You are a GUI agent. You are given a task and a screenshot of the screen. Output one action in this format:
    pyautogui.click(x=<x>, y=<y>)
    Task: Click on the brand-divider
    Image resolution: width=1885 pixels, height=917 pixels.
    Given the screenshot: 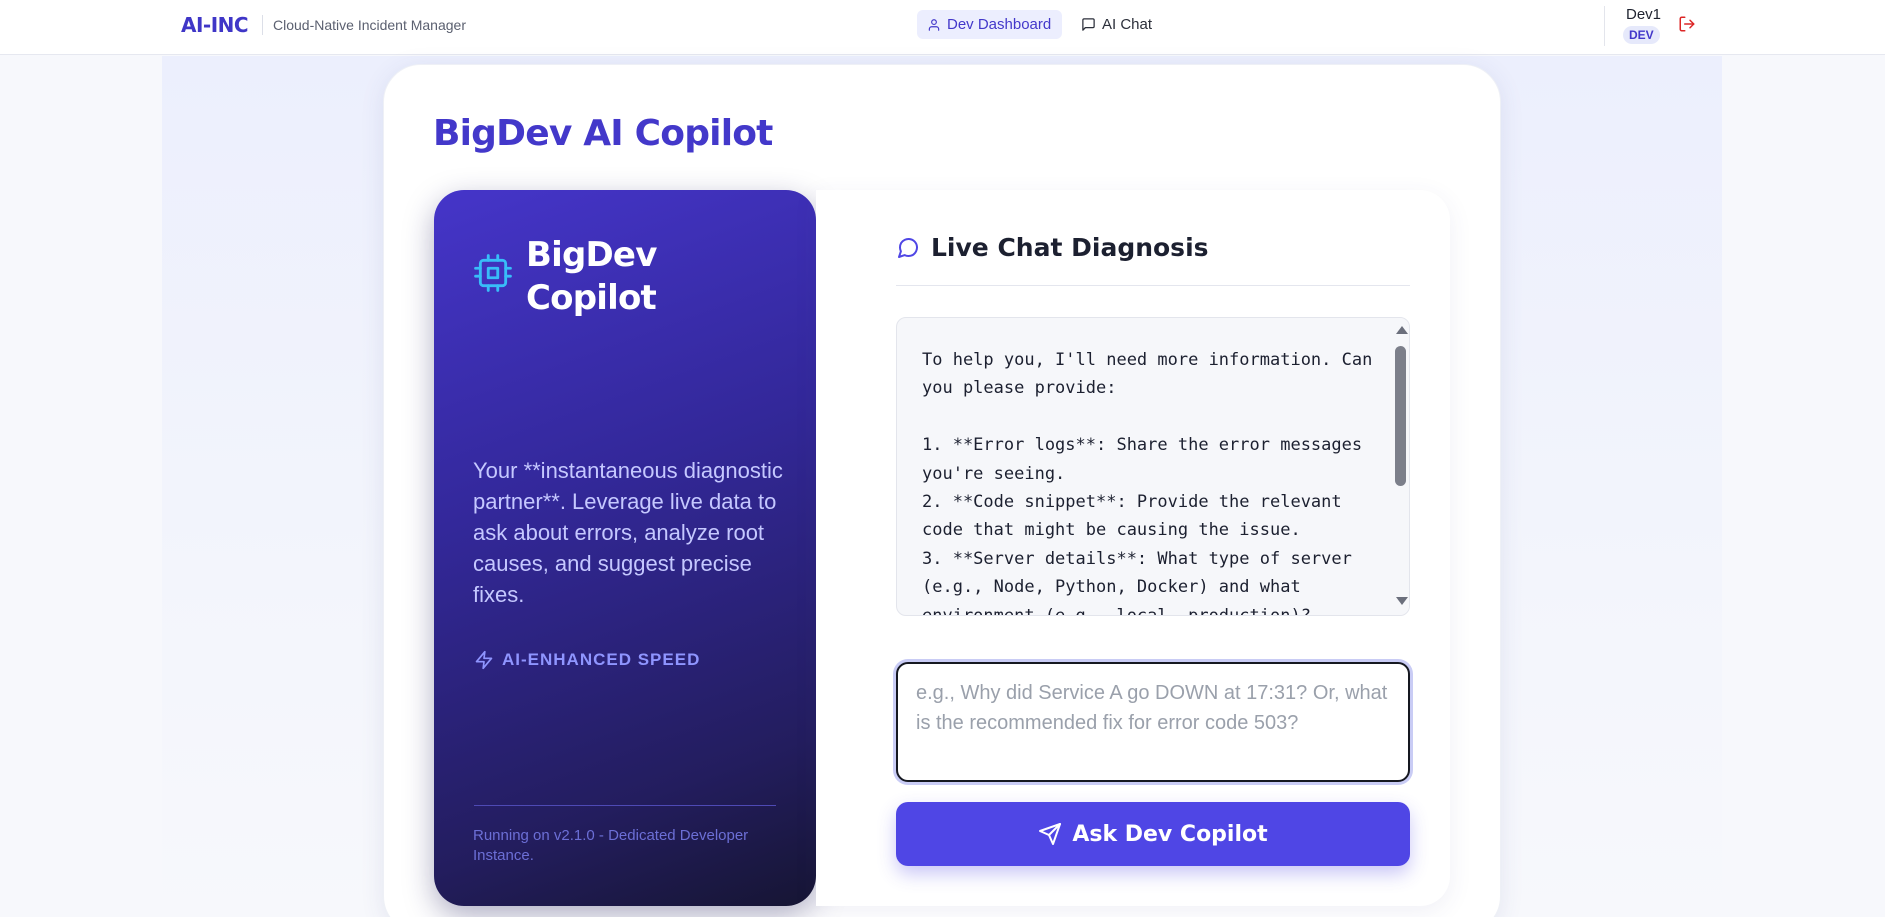 What is the action you would take?
    pyautogui.click(x=262, y=25)
    